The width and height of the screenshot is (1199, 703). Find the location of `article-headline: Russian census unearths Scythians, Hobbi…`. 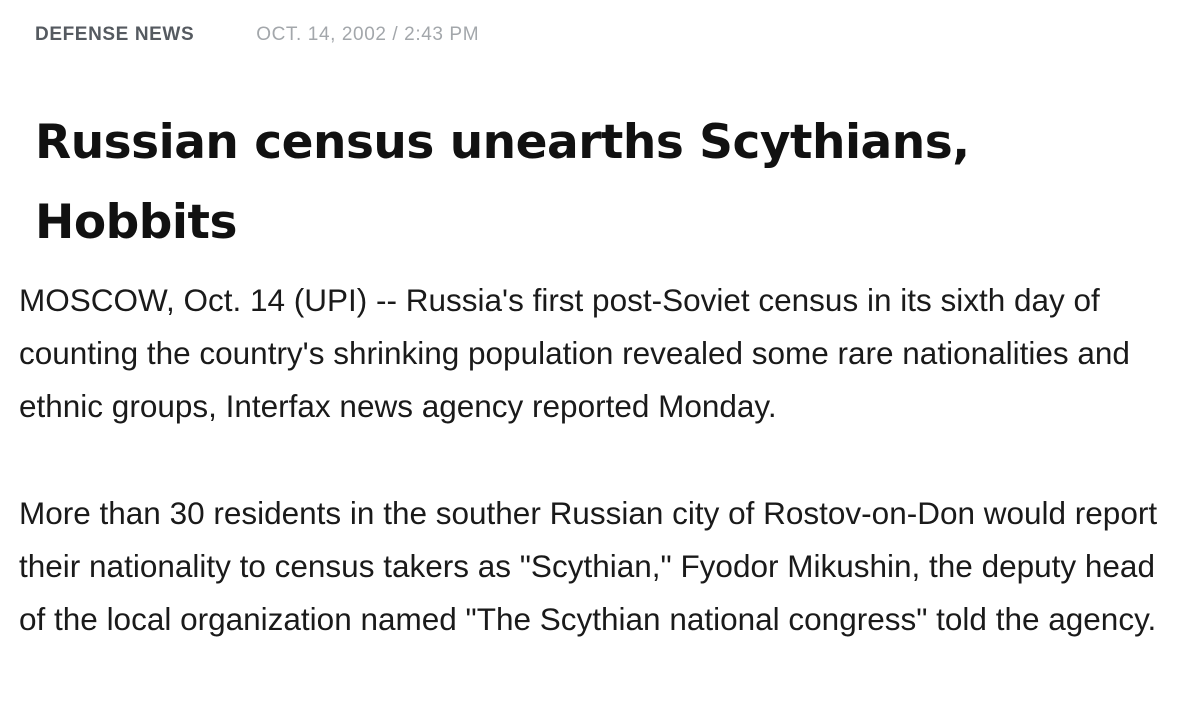

article-headline: Russian census unearths Scythians, Hobbi… is located at coordinates (502, 182).